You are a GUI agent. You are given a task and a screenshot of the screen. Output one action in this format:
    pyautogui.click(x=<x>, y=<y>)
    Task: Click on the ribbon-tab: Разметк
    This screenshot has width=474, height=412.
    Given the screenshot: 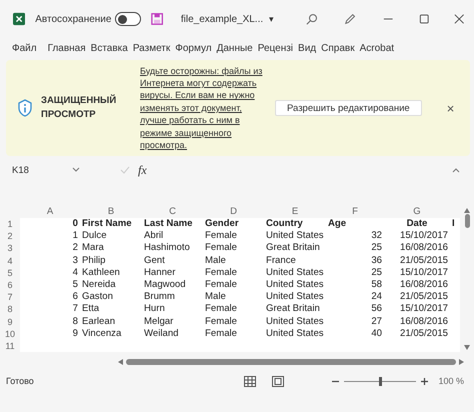 What is the action you would take?
    pyautogui.click(x=151, y=48)
    